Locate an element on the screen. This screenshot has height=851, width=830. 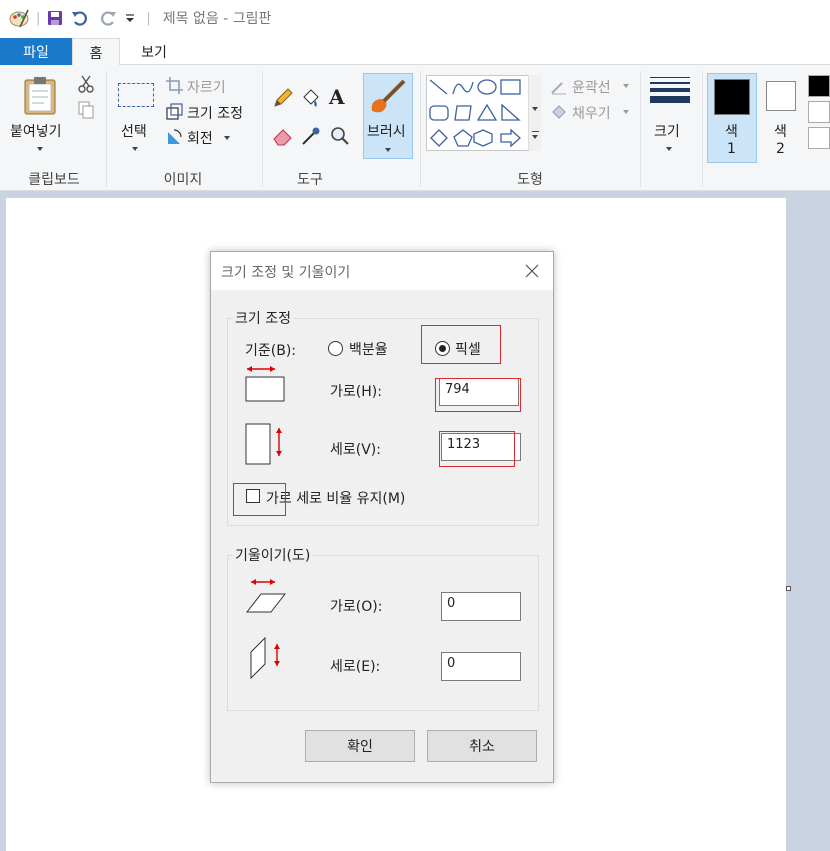
paste-dropdown-icon is located at coordinates (40, 149).